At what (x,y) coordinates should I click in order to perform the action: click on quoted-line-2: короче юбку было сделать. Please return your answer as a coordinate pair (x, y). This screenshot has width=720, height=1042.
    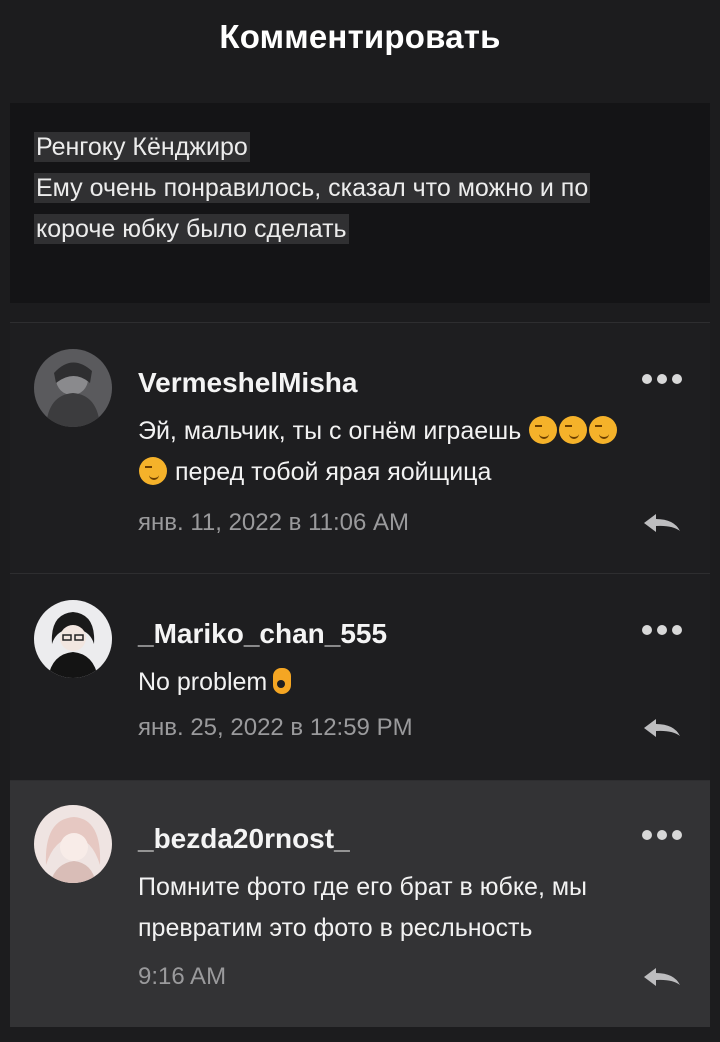
    Looking at the image, I should click on (191, 229).